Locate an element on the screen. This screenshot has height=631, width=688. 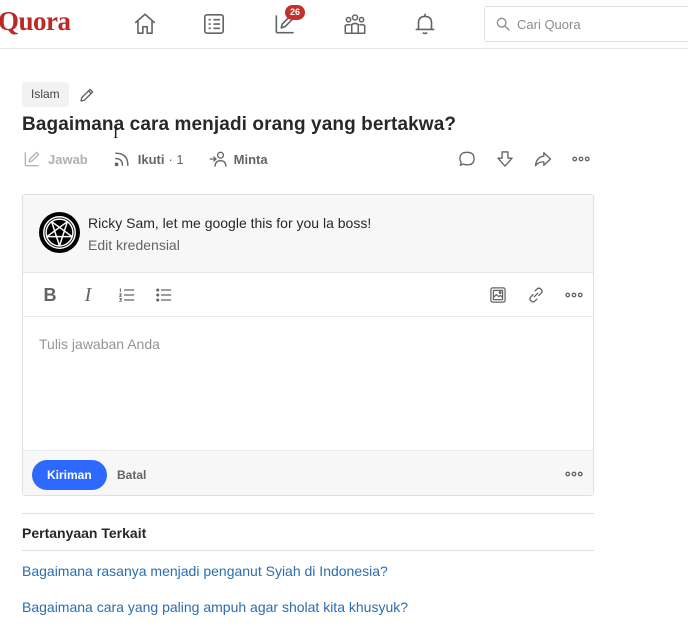
submit-answer-button: Kiriman is located at coordinates (69, 475).